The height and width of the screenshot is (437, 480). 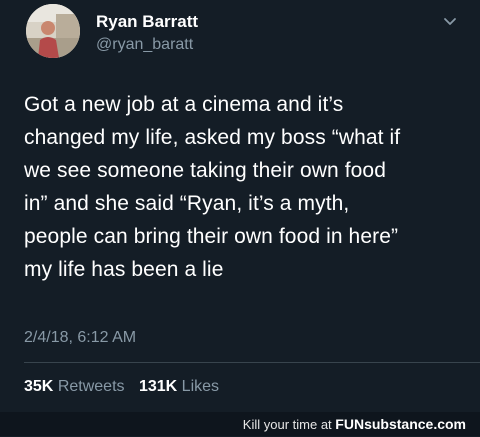 I want to click on tweet-text-line: changed my life, asked my boss “what if, so click(x=212, y=137).